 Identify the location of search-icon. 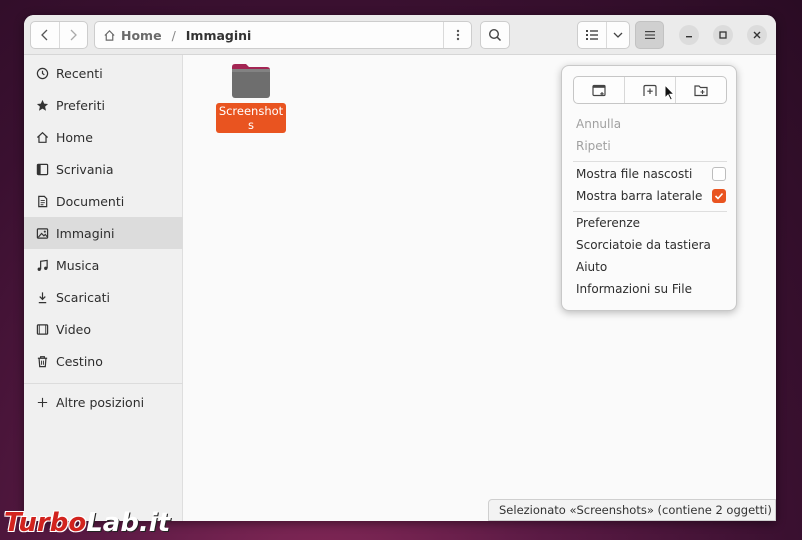
(495, 35).